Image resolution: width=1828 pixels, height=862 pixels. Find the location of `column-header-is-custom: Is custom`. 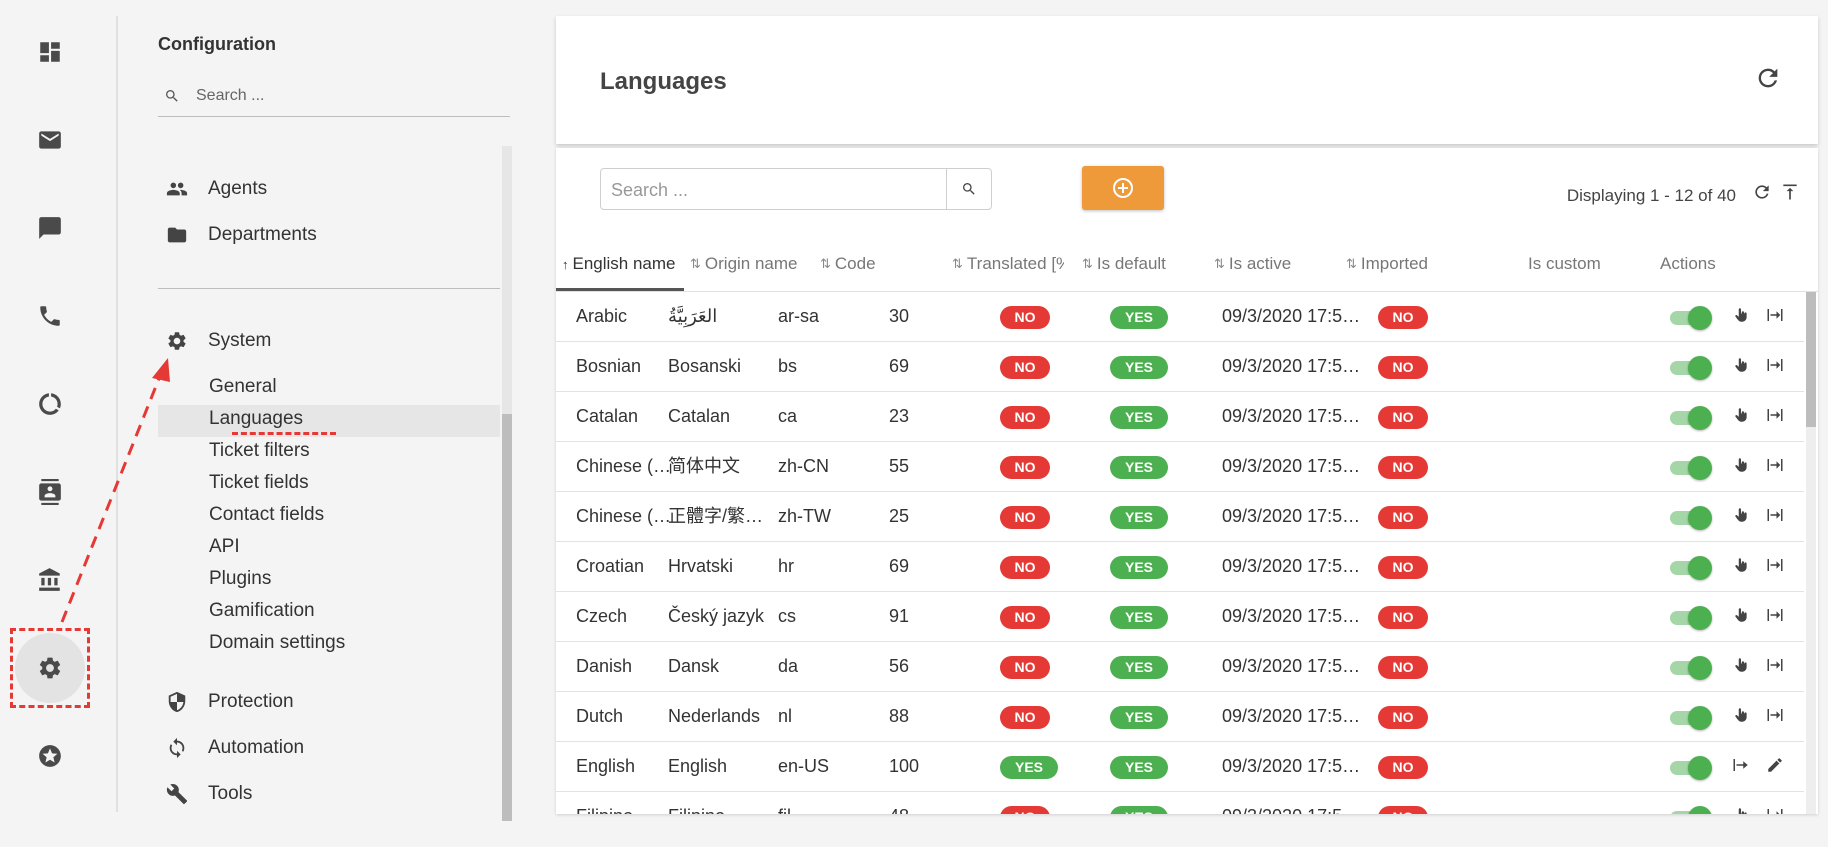

column-header-is-custom: Is custom is located at coordinates (1564, 264).